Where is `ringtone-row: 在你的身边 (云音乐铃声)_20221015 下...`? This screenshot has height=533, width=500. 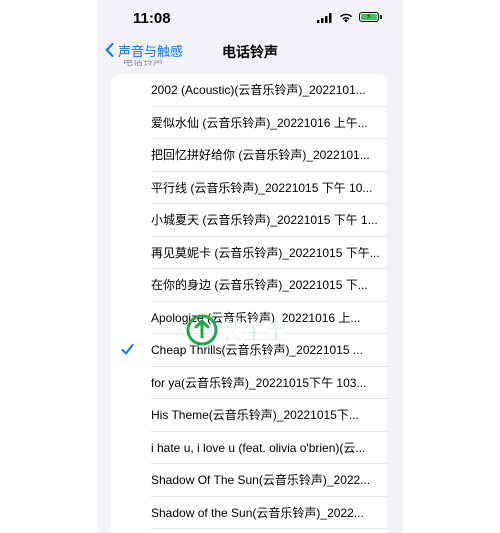
ringtone-row: 在你的身边 (云音乐铃声)_20221015 下... is located at coordinates (249, 285).